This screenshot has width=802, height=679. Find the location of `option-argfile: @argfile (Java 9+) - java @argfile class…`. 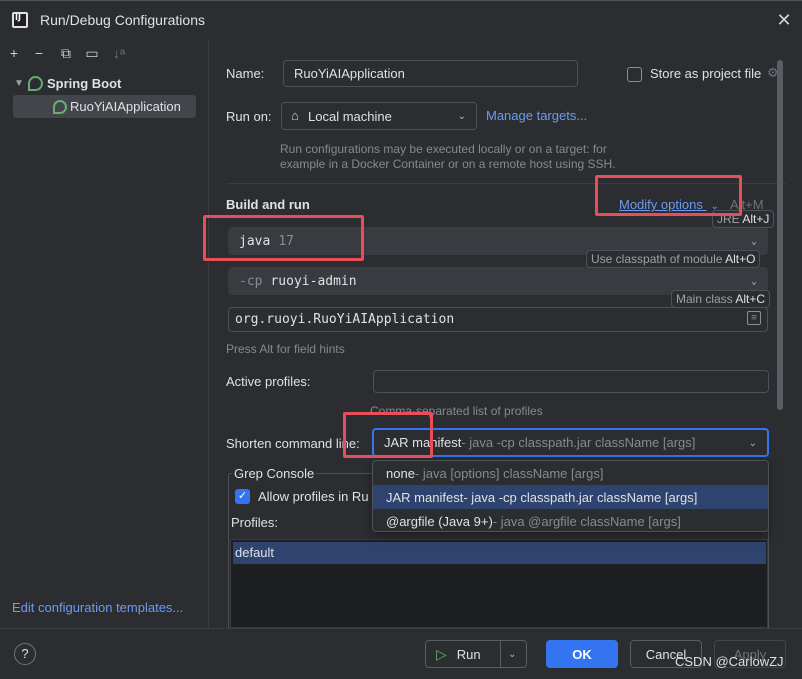

option-argfile: @argfile (Java 9+) - java @argfile class… is located at coordinates (570, 521).